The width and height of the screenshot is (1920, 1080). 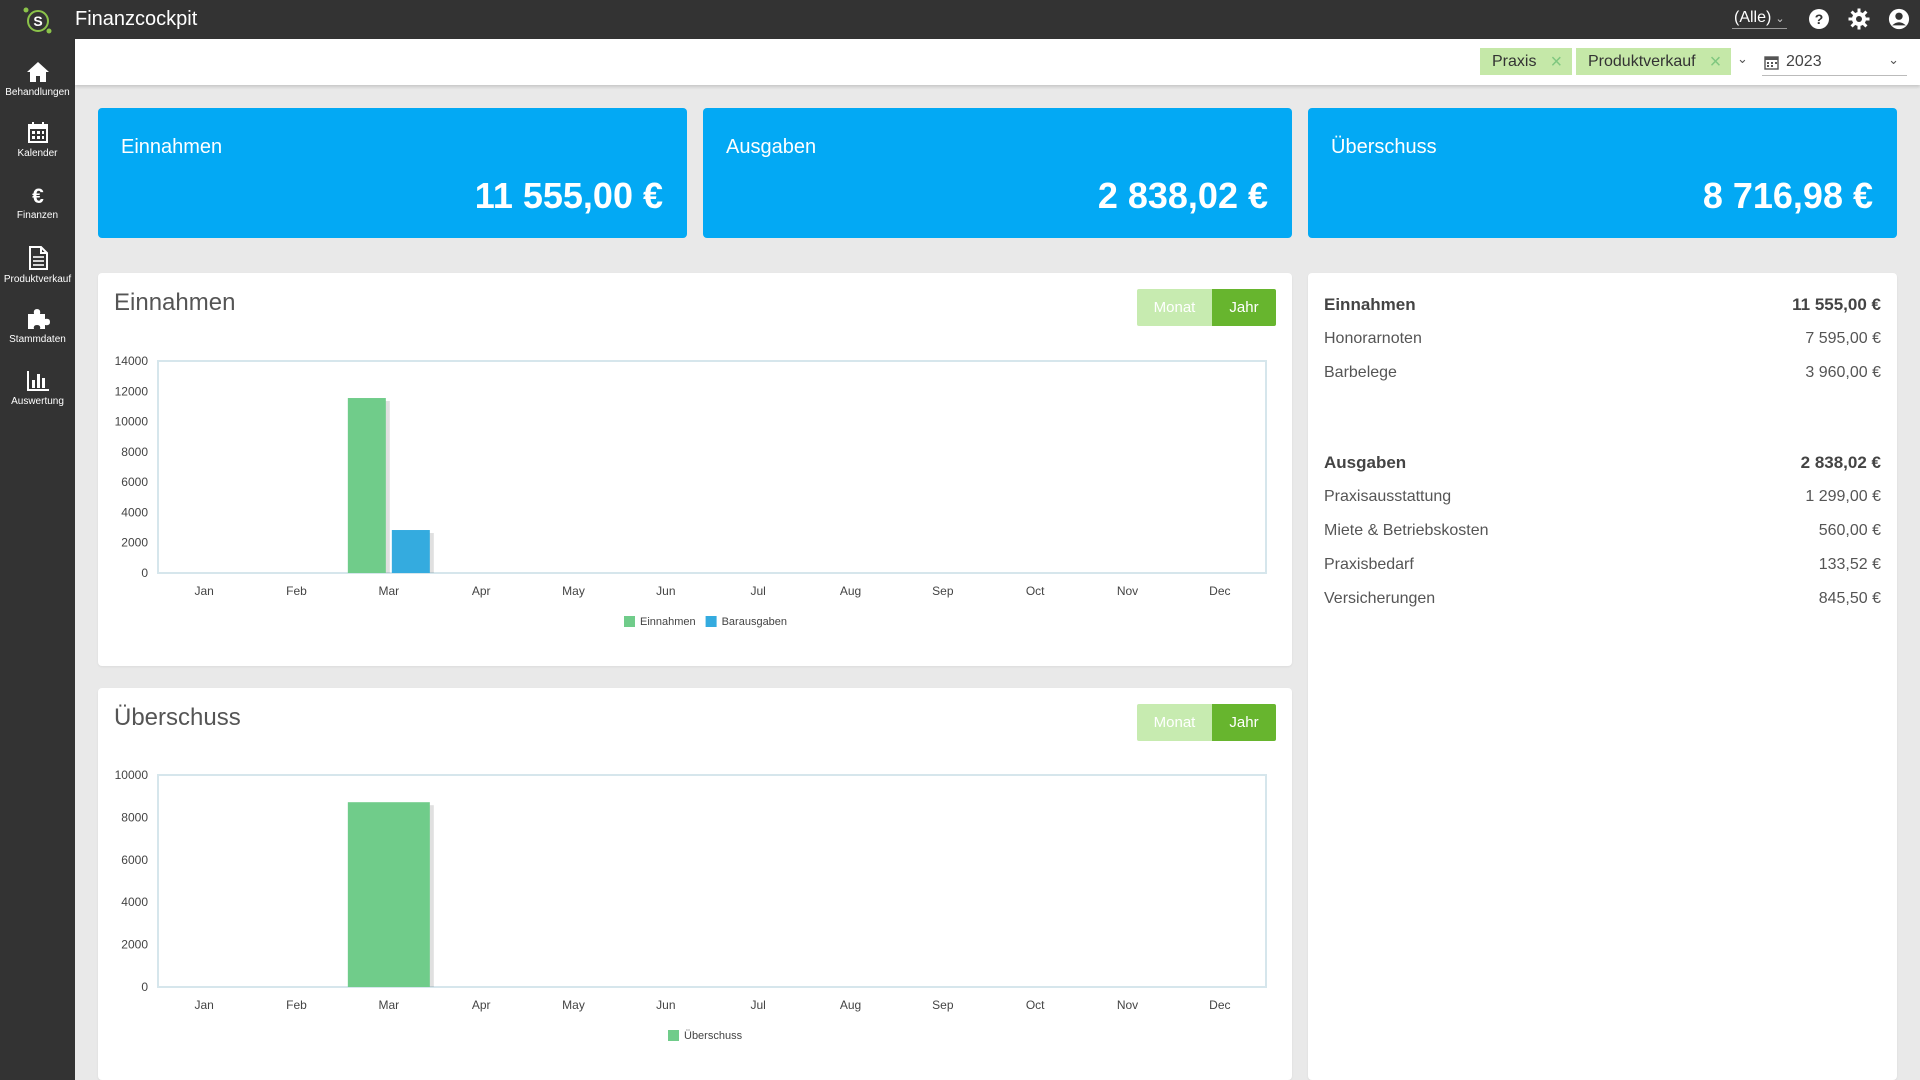 I want to click on summary-row: Miete & Betriebskosten 560,00 €, so click(x=1602, y=534).